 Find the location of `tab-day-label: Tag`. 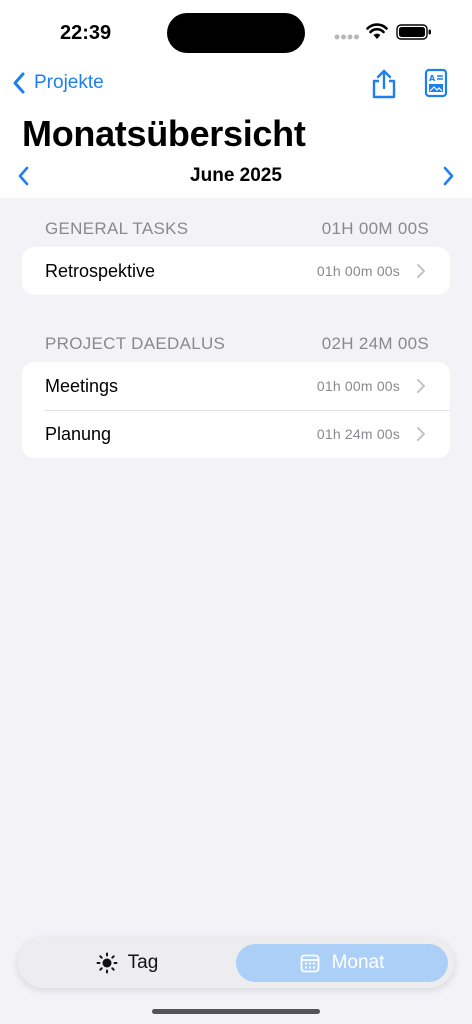

tab-day-label: Tag is located at coordinates (143, 962).